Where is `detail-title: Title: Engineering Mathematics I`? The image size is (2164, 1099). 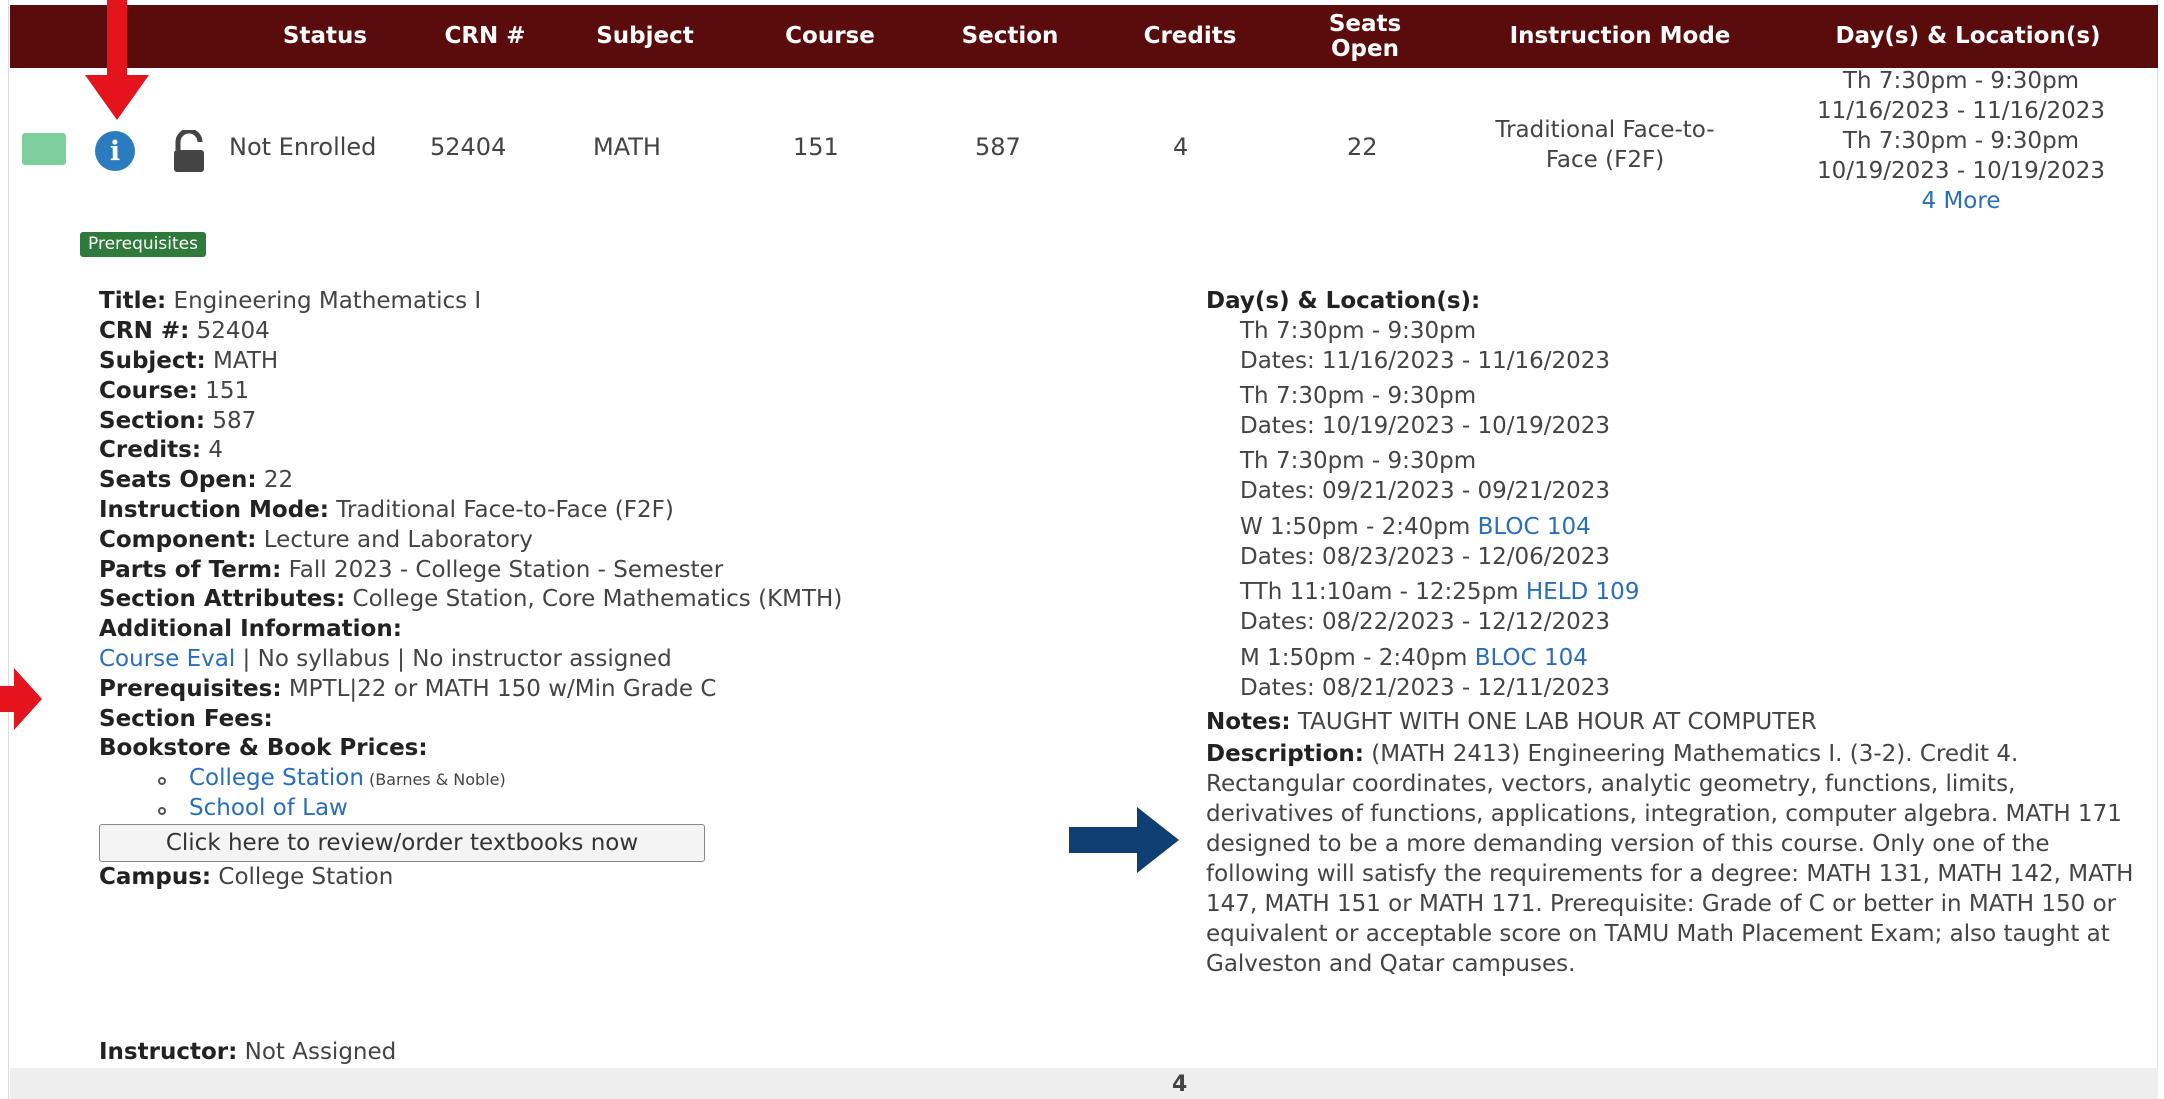
detail-title: Title: Engineering Mathematics I is located at coordinates (290, 301).